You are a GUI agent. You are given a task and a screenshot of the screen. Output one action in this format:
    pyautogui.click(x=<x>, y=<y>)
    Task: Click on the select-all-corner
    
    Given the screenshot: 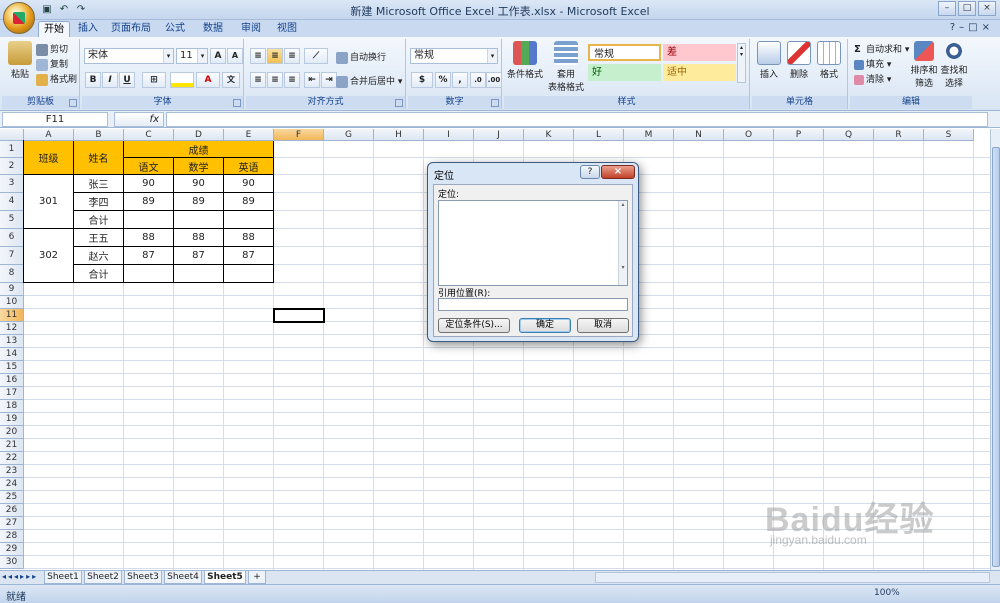 What is the action you would take?
    pyautogui.click(x=12, y=135)
    